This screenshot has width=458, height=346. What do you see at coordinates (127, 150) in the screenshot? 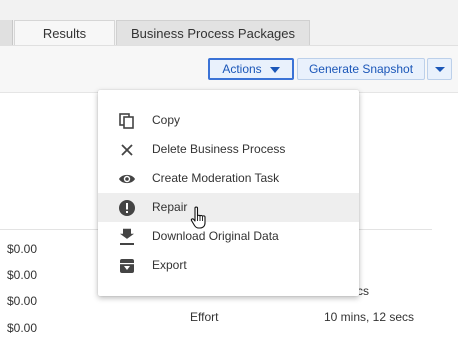
I see `close-icon` at bounding box center [127, 150].